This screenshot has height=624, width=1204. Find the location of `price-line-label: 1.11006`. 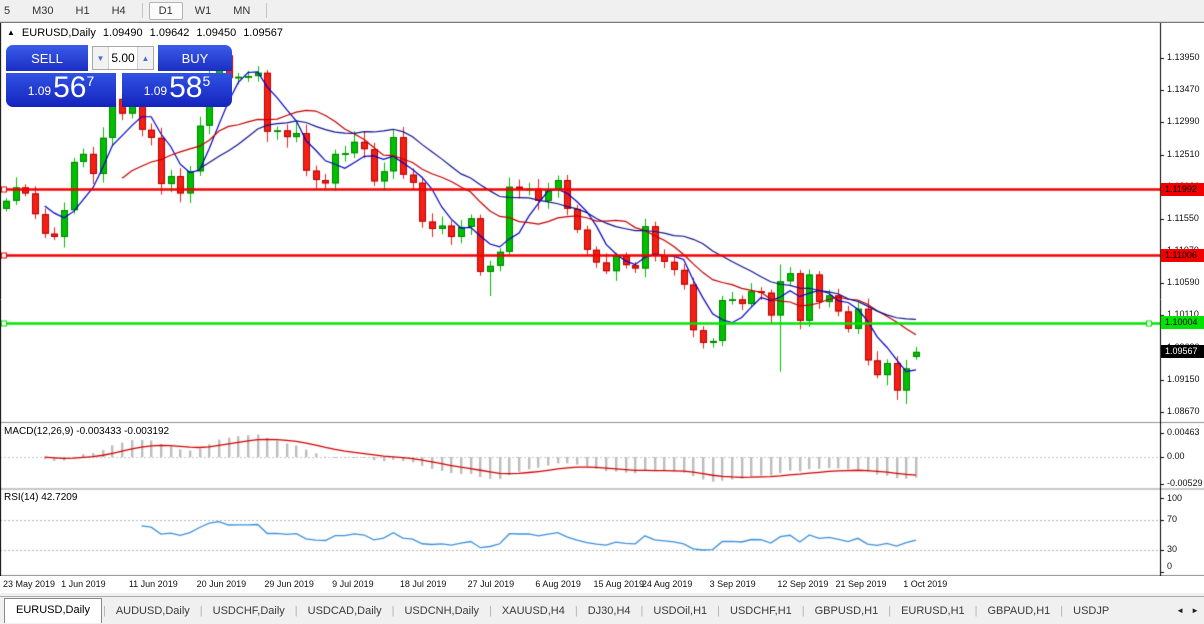

price-line-label: 1.11006 is located at coordinates (1182, 255).